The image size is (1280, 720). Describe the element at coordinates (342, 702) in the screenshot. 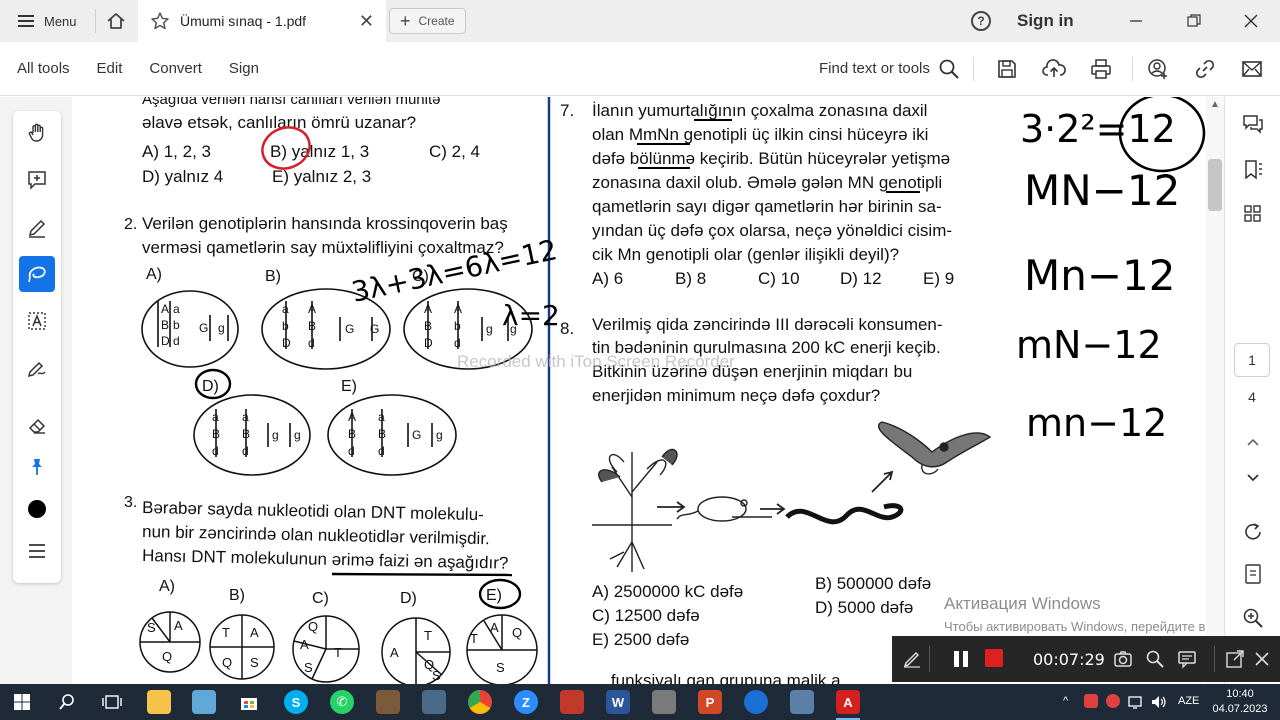

I see `whatsapp-icon: ✆` at that location.